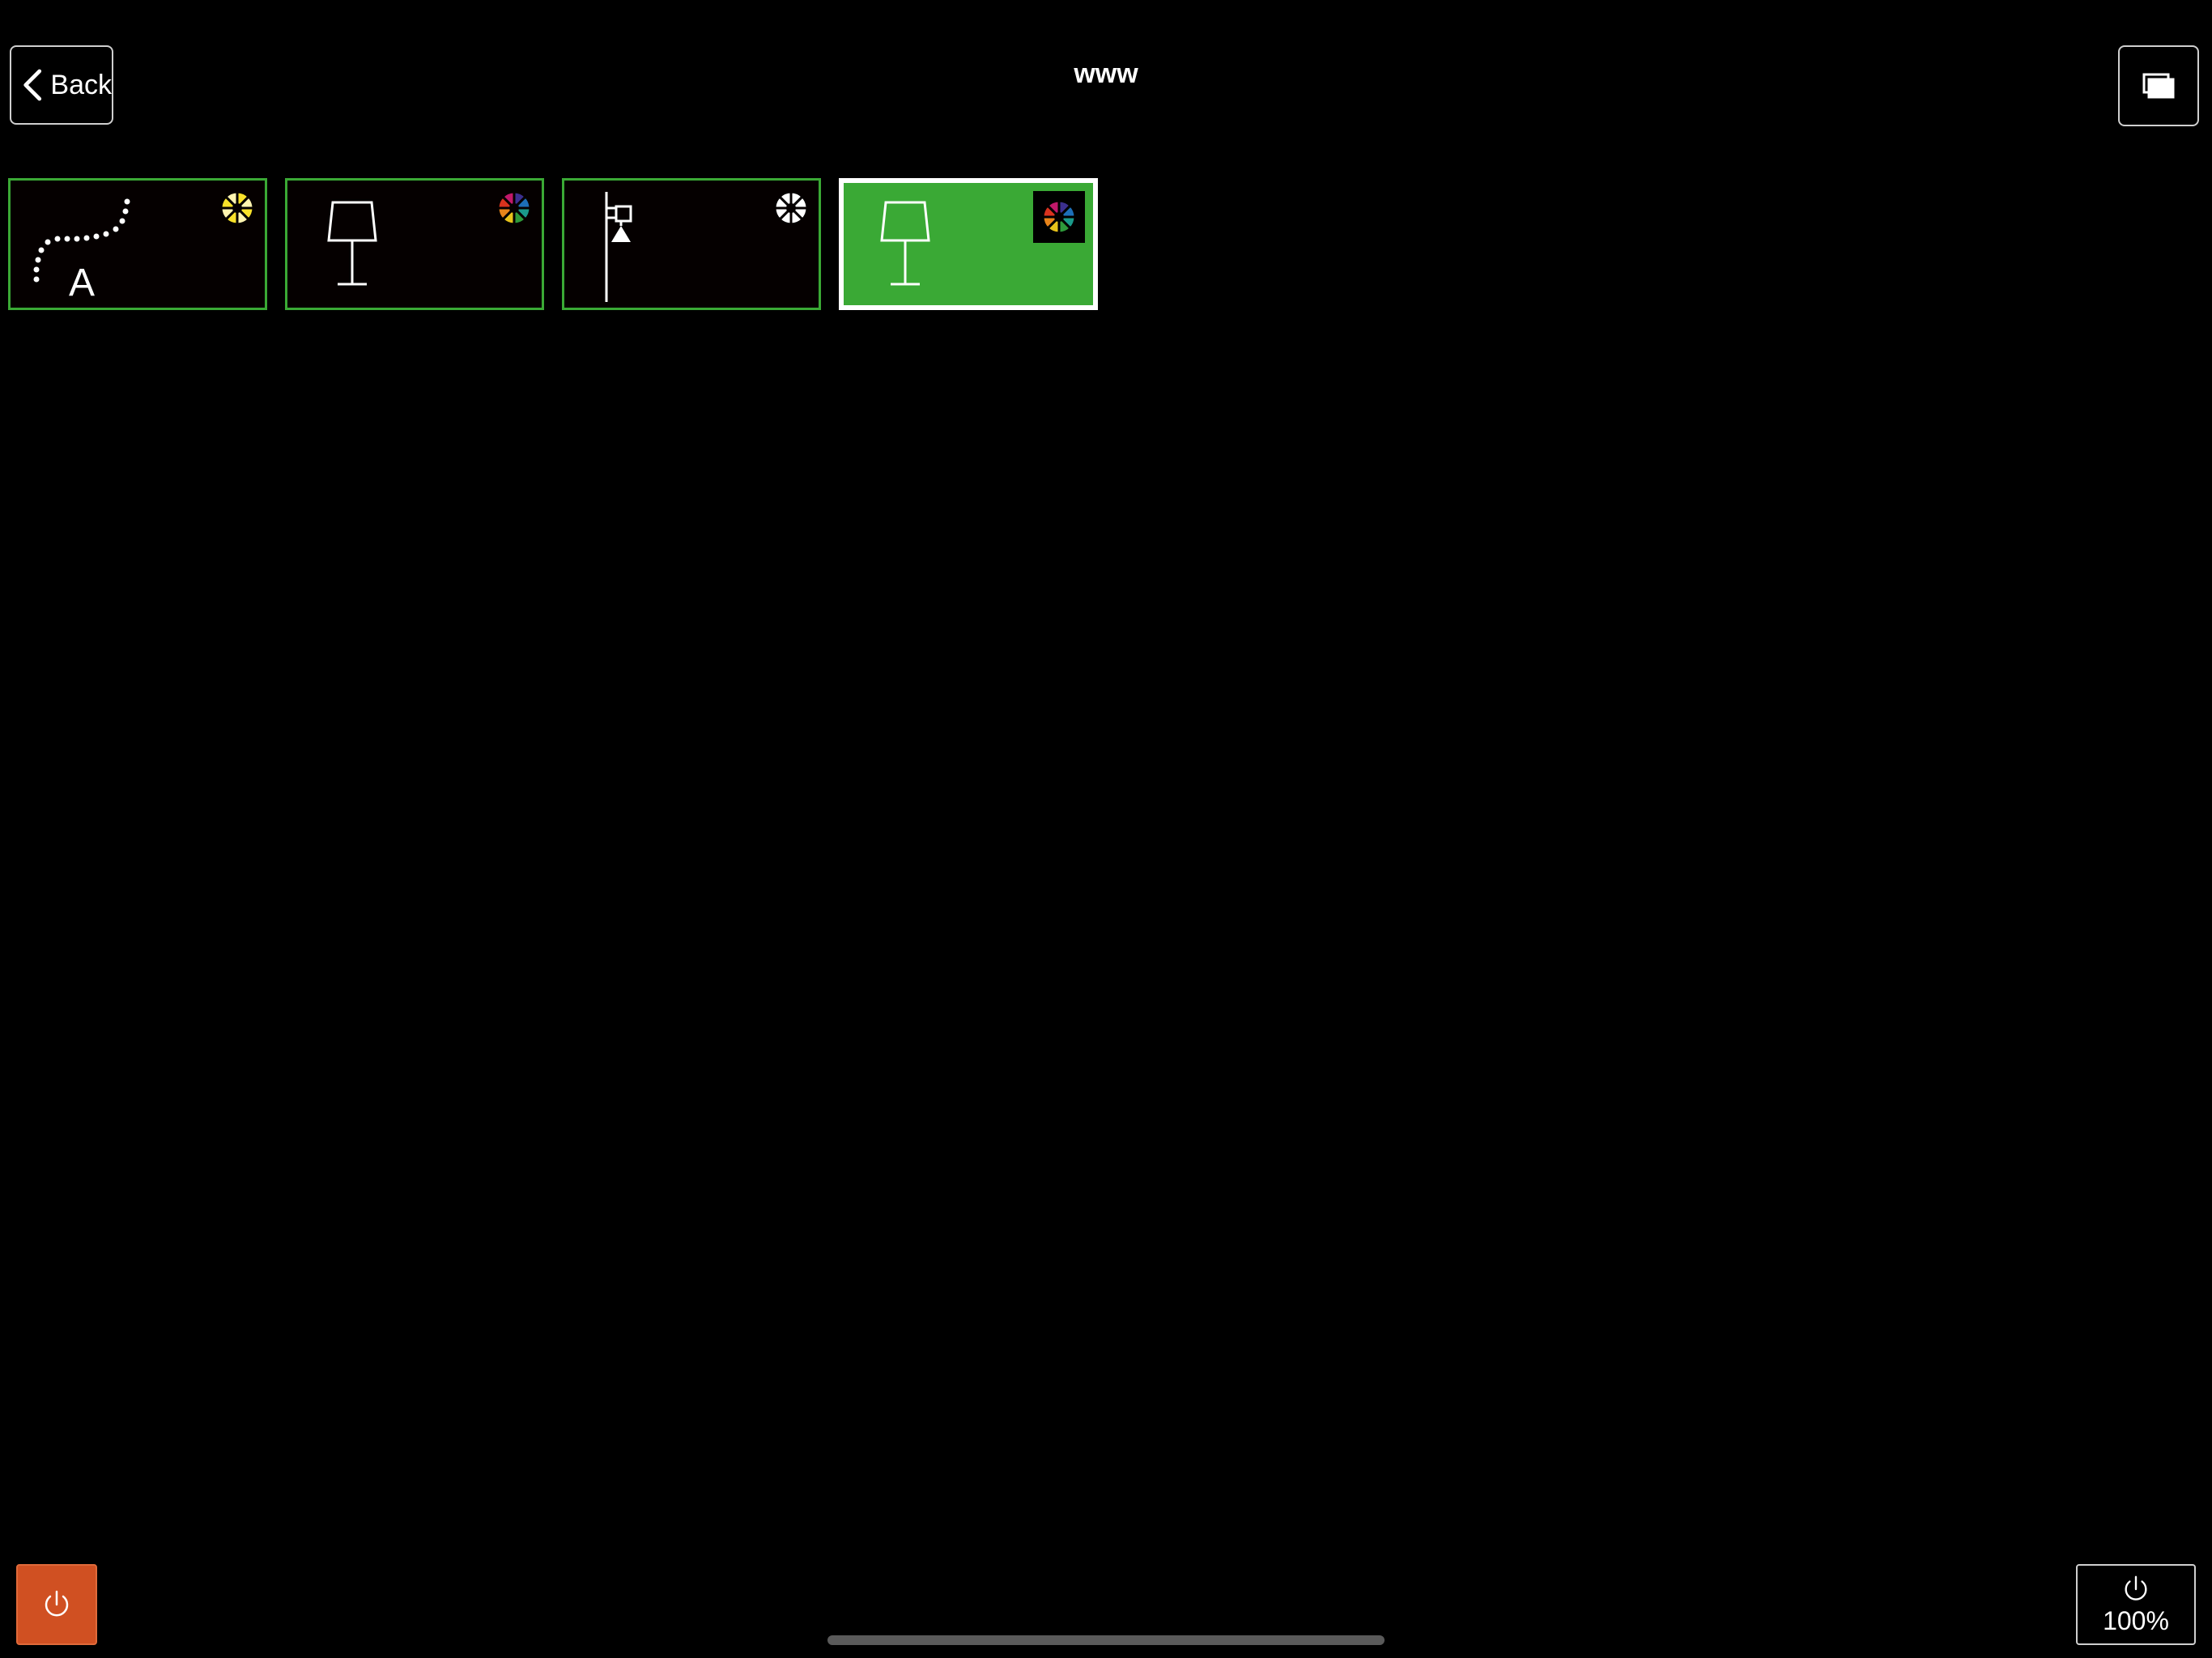 The image size is (2212, 1658). What do you see at coordinates (138, 244) in the screenshot?
I see `device-tile-led-strip: A` at bounding box center [138, 244].